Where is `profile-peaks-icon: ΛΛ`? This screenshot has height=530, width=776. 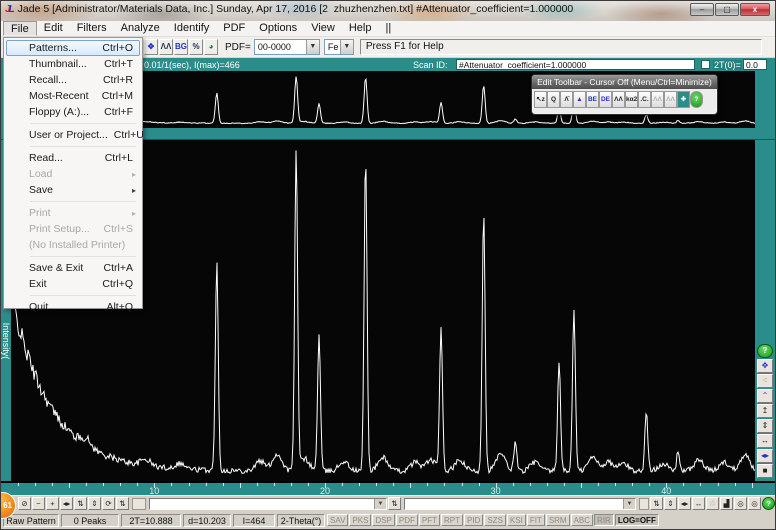 profile-peaks-icon: ΛΛ is located at coordinates (618, 99).